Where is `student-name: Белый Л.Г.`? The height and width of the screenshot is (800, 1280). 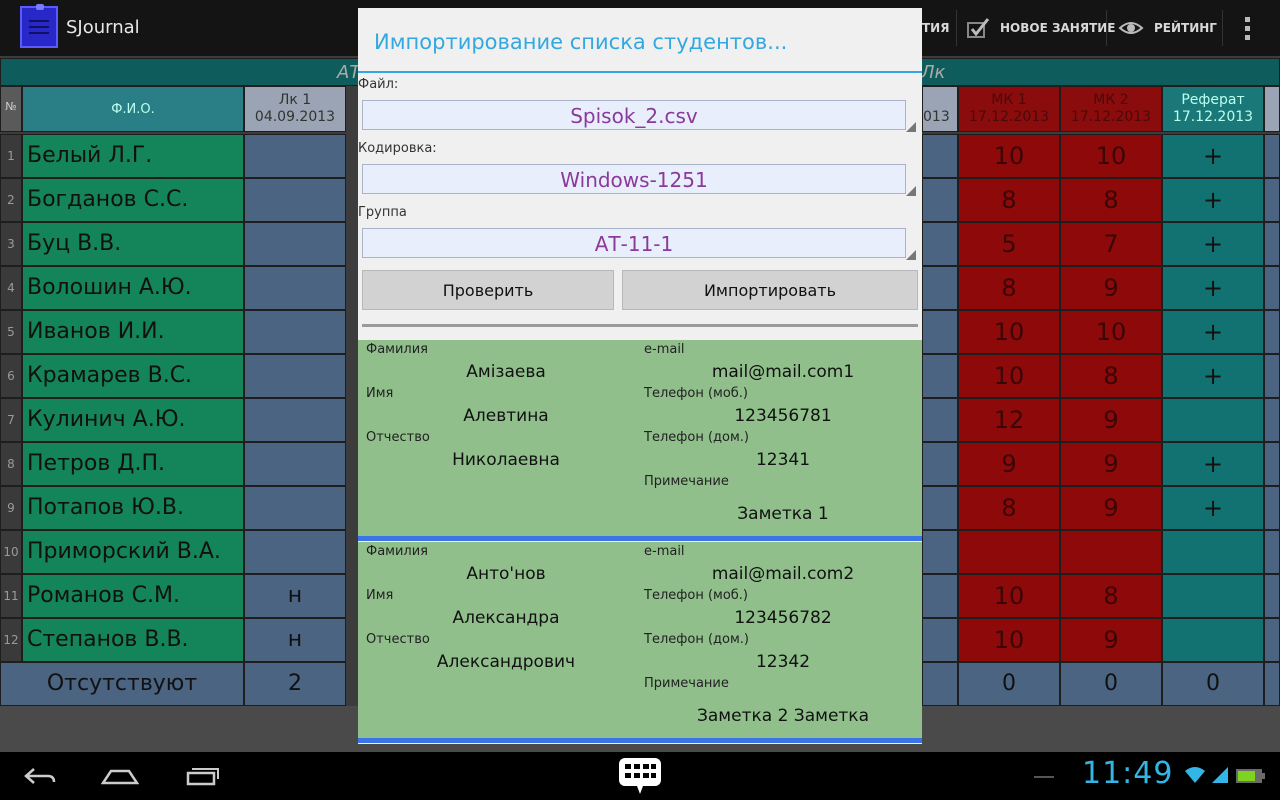 student-name: Белый Л.Г. is located at coordinates (133, 156).